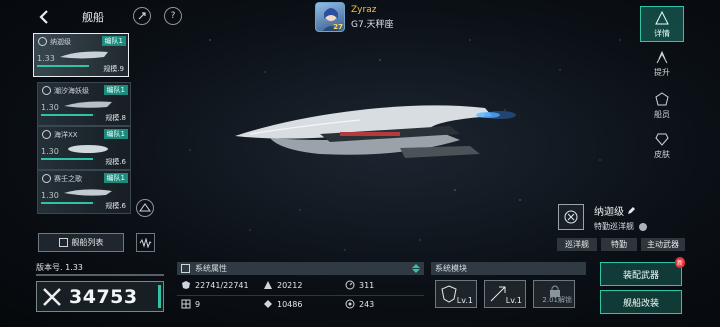  I want to click on signal-button, so click(145, 242).